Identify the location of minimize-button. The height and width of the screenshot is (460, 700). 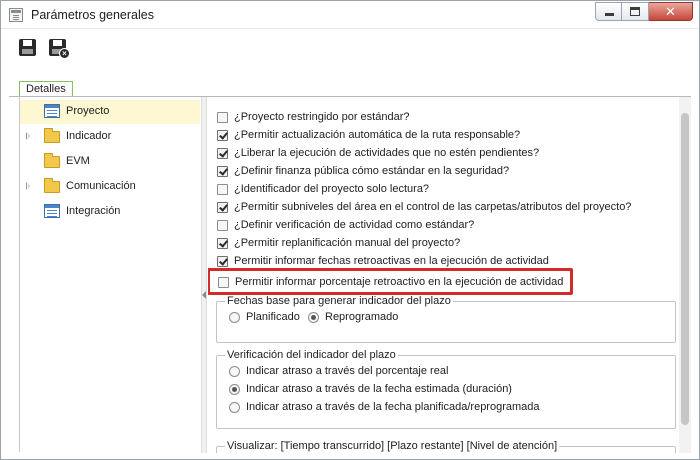
(608, 11).